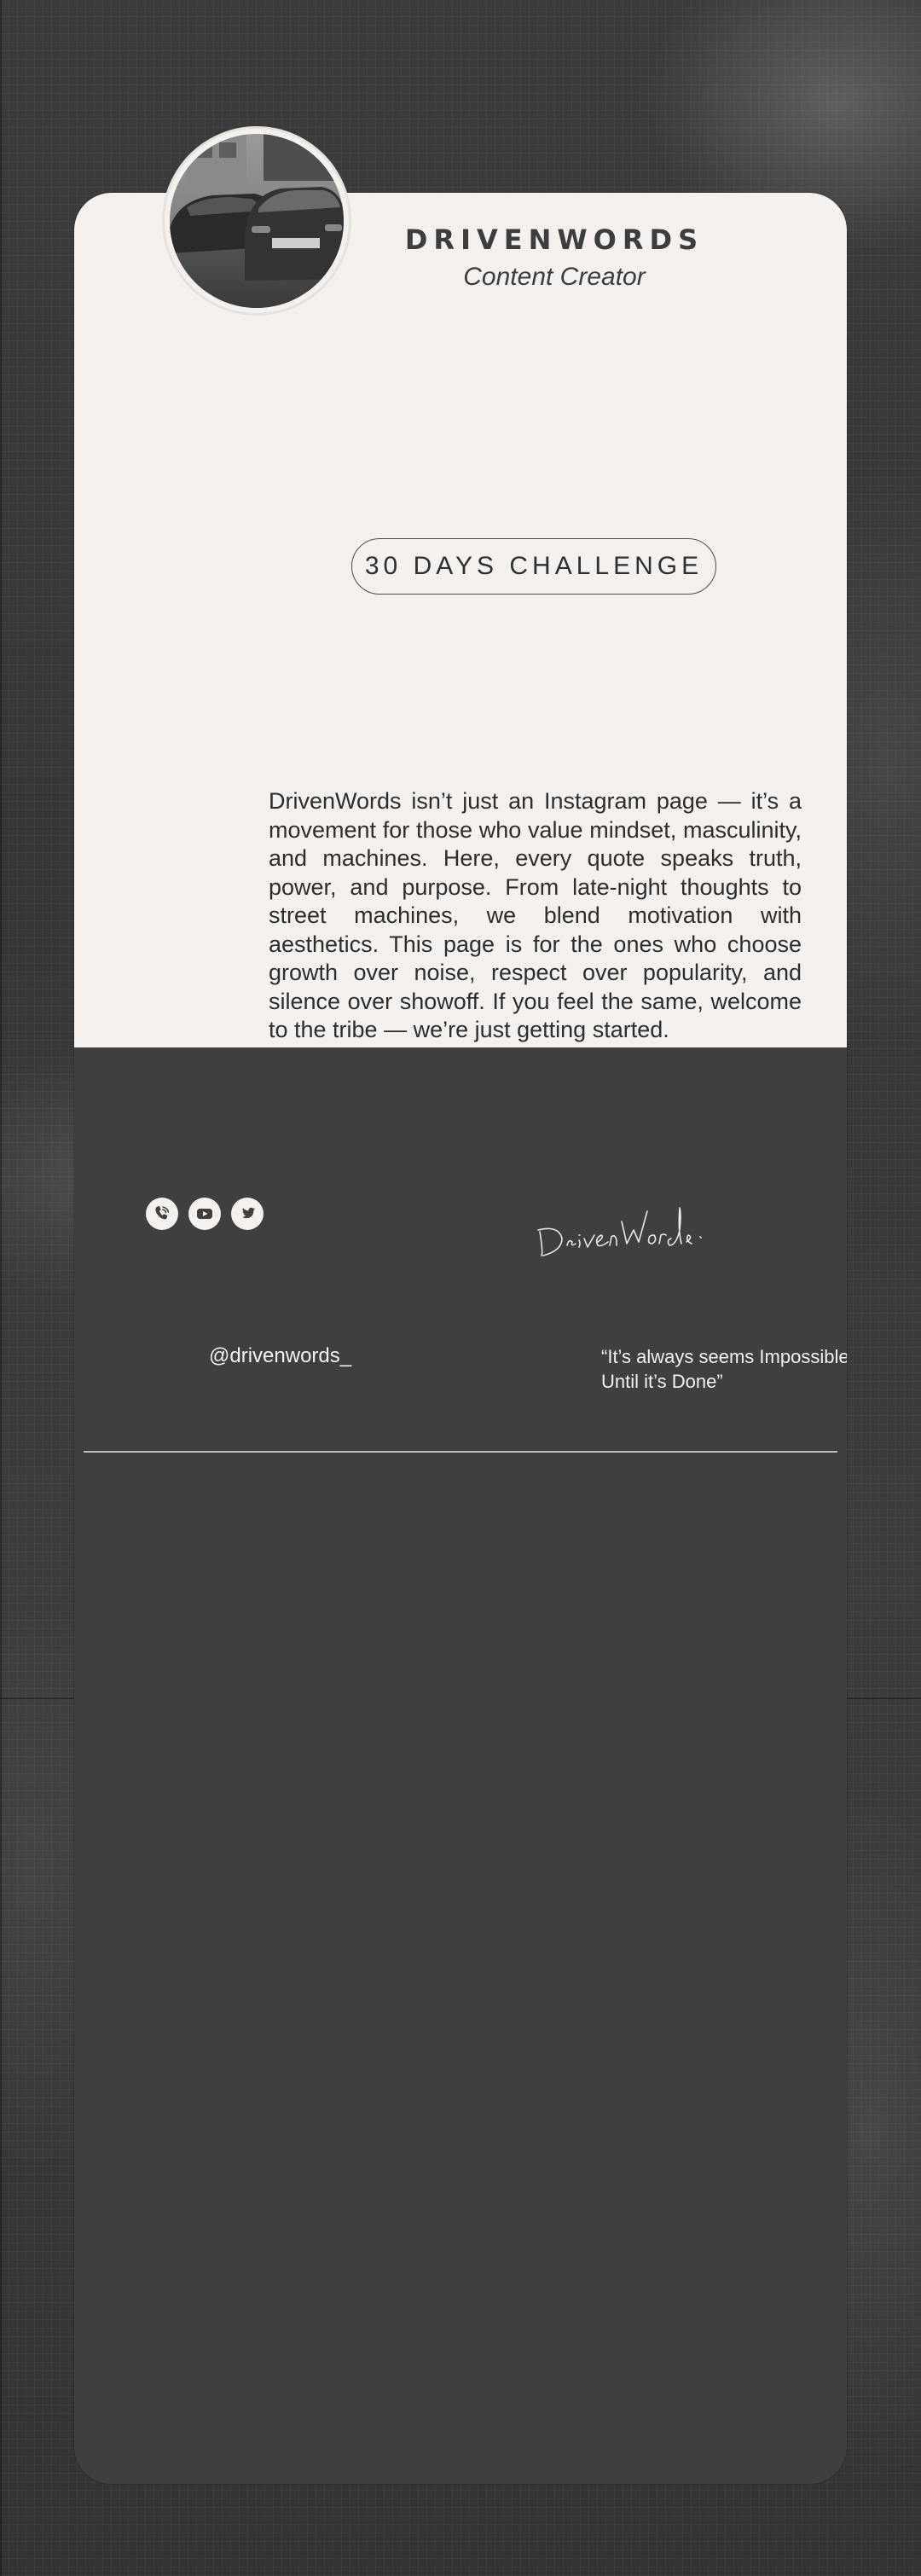  I want to click on brand-role: Content Creator, so click(554, 277).